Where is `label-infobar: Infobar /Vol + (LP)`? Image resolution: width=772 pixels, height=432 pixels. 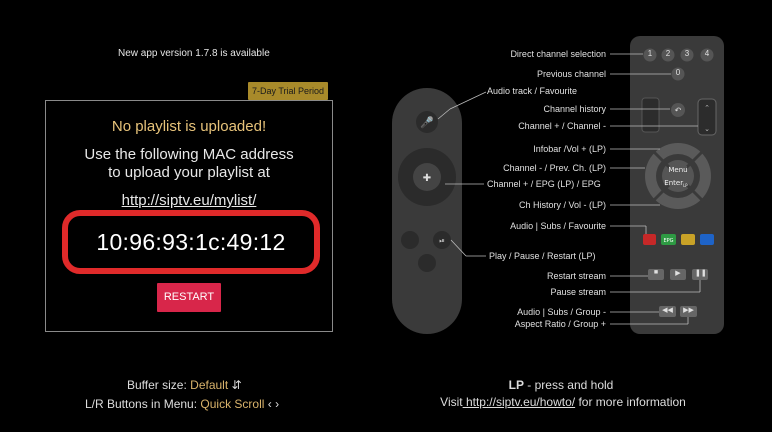
label-infobar: Infobar /Vol + (LP) is located at coordinates (569, 149).